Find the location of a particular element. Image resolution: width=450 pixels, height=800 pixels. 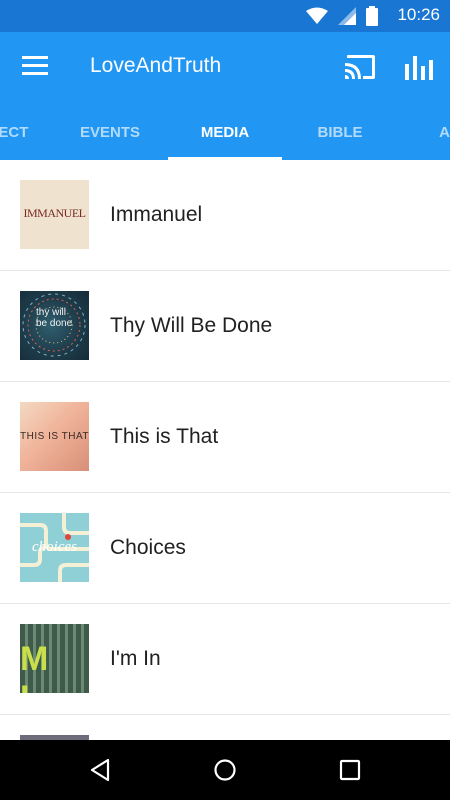

list-item-title: Thy Will Be Done is located at coordinates (191, 325).